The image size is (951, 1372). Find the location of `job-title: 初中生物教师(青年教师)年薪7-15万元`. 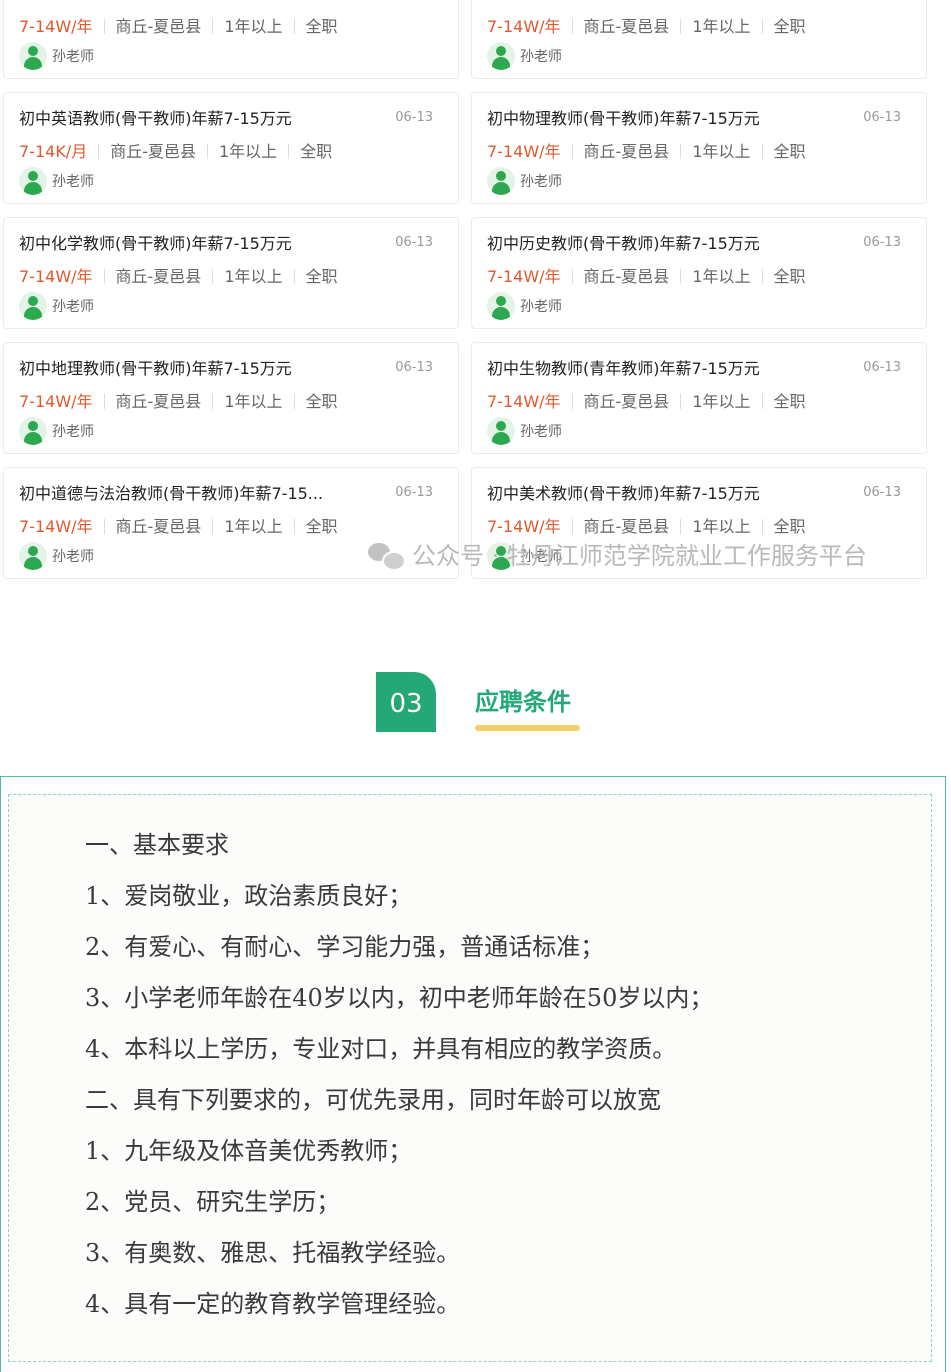

job-title: 初中生物教师(青年教师)年薪7-15万元 is located at coordinates (662, 367).